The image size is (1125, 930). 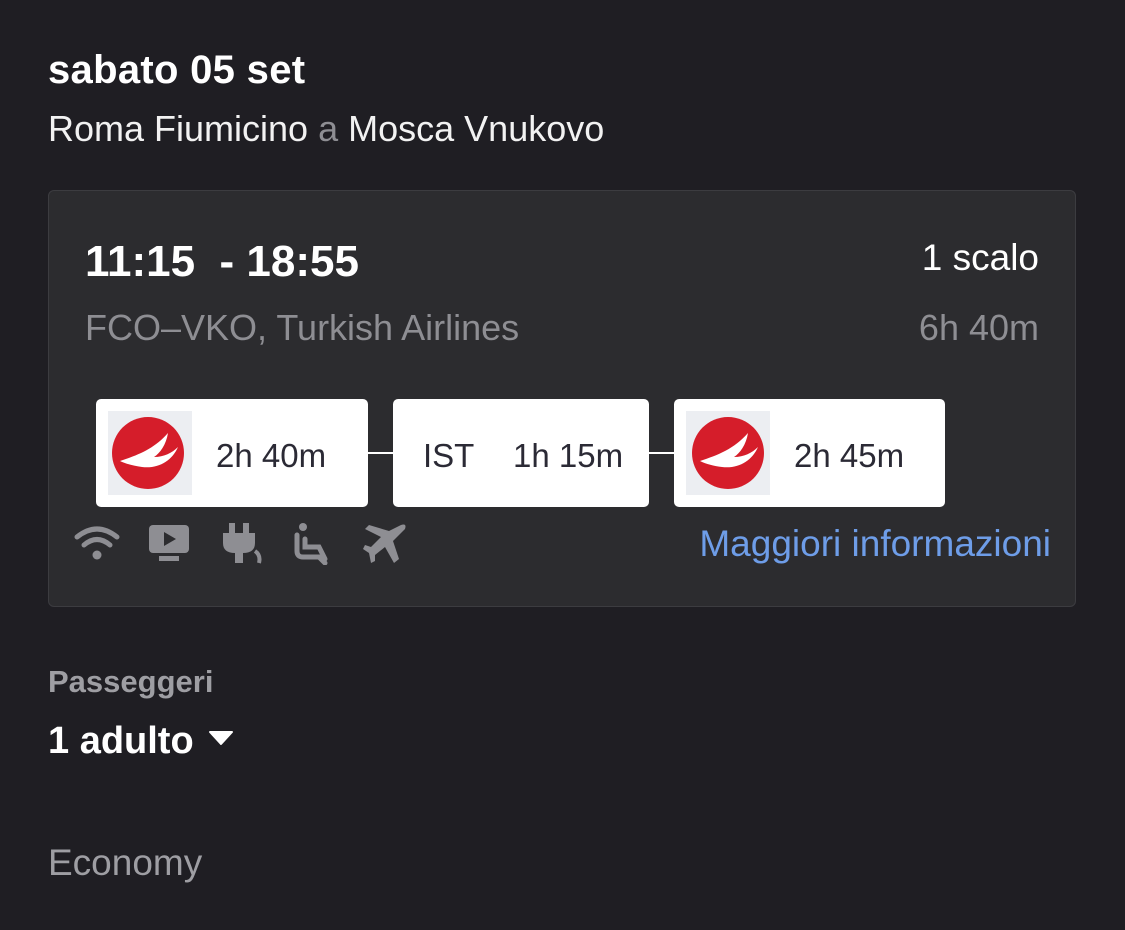 I want to click on caret-down-icon, so click(x=221, y=734).